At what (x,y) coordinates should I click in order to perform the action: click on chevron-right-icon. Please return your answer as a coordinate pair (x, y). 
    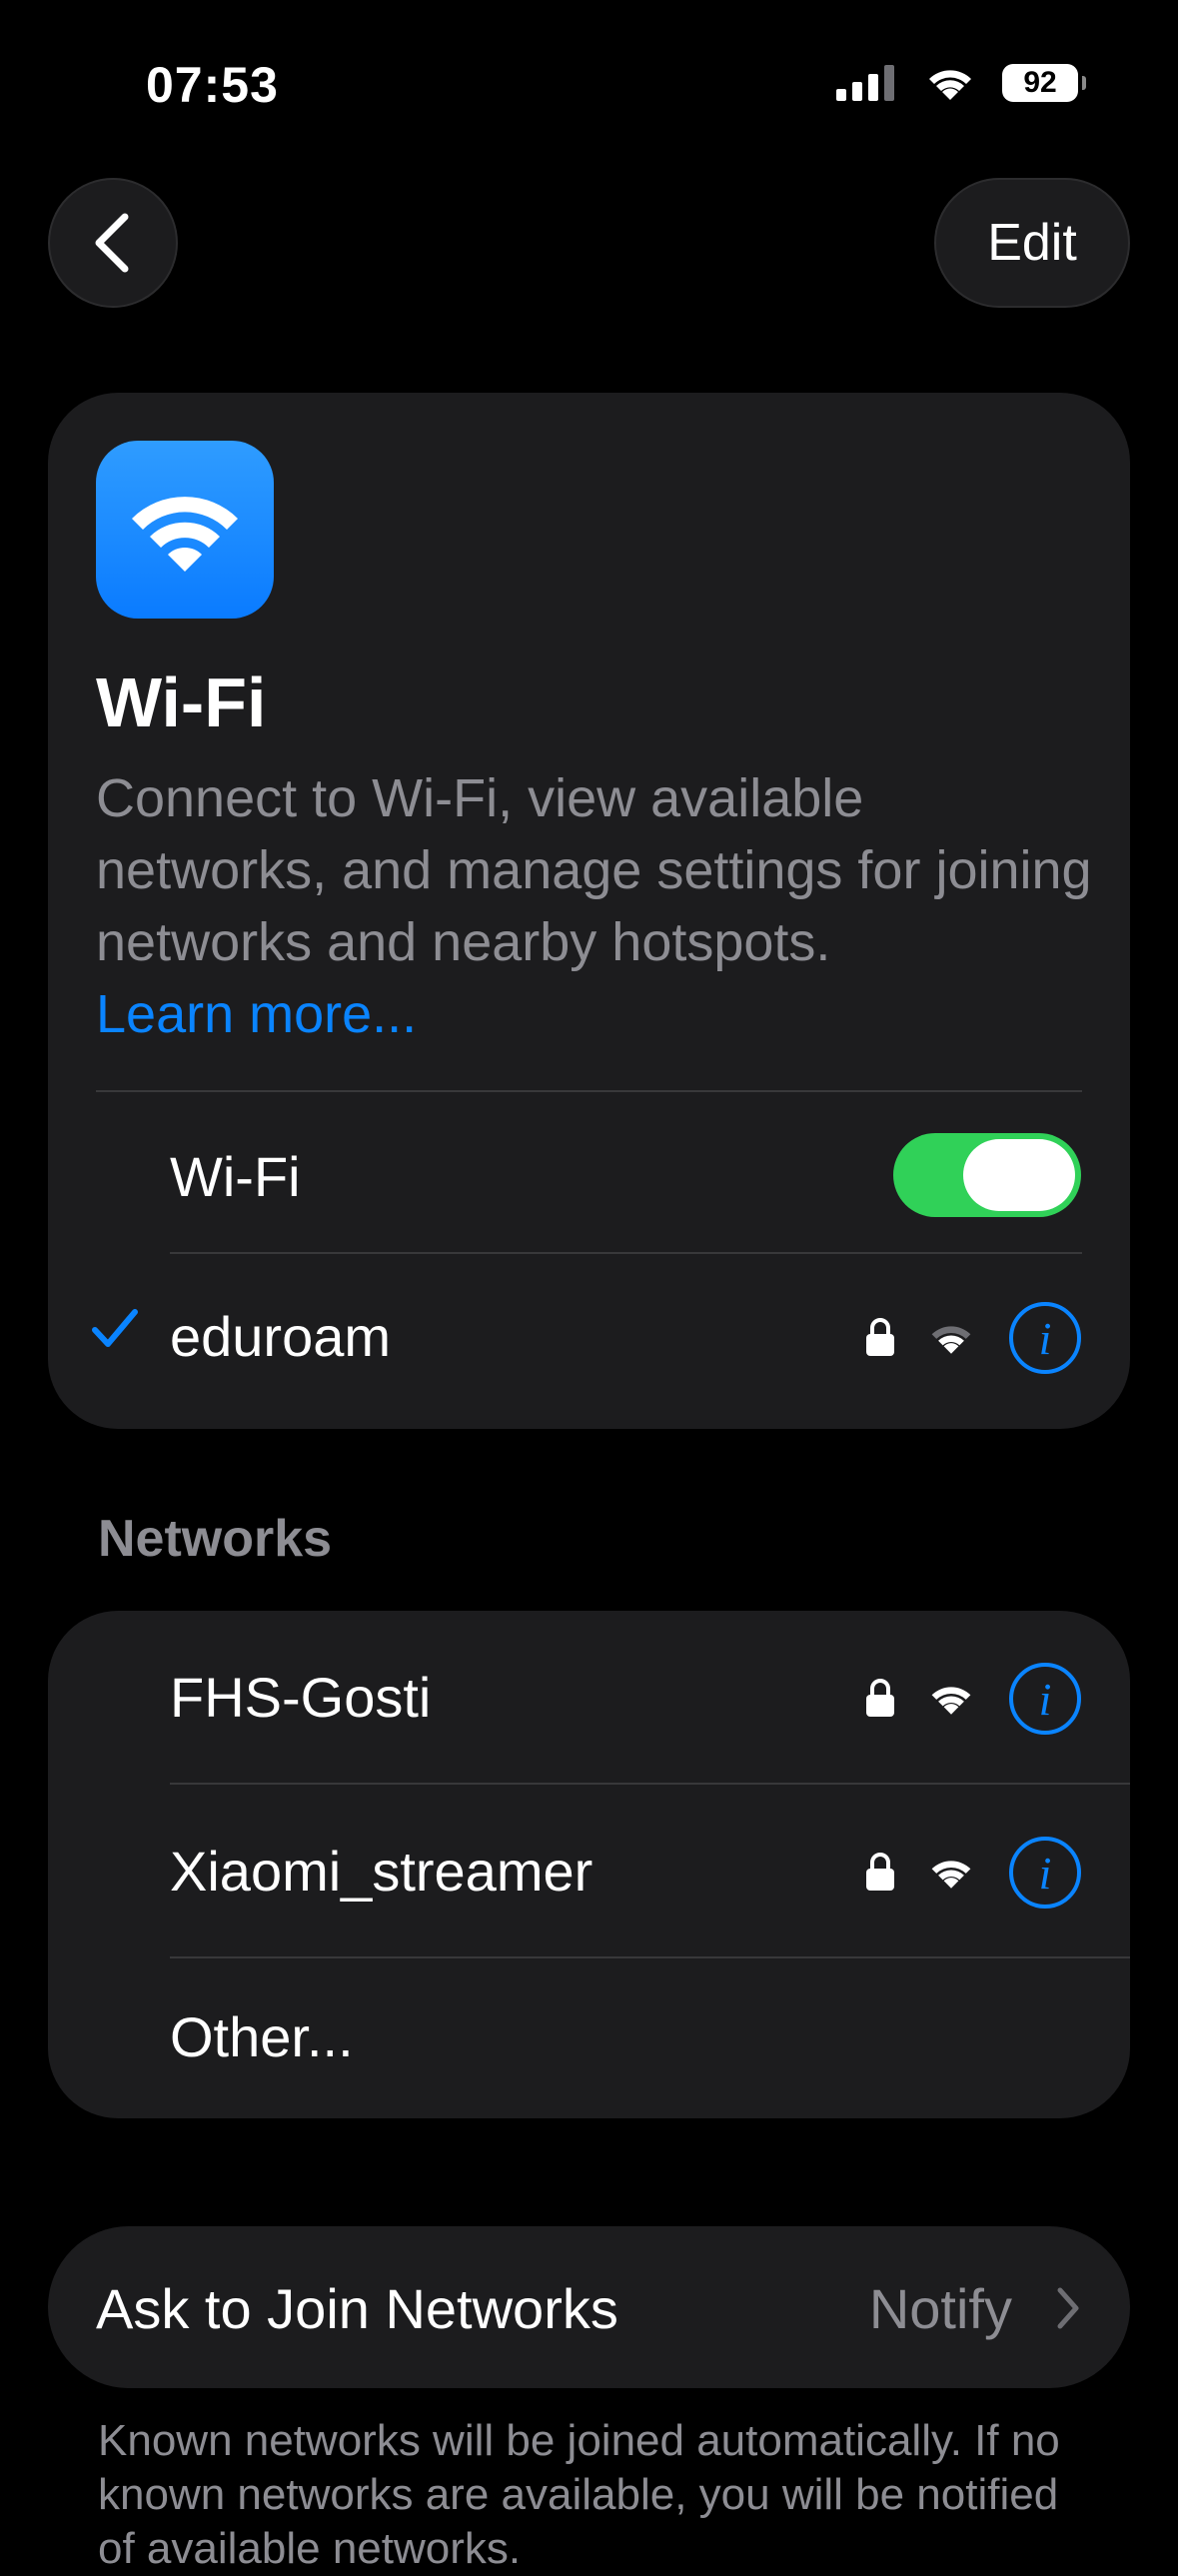
    Looking at the image, I should click on (1068, 2308).